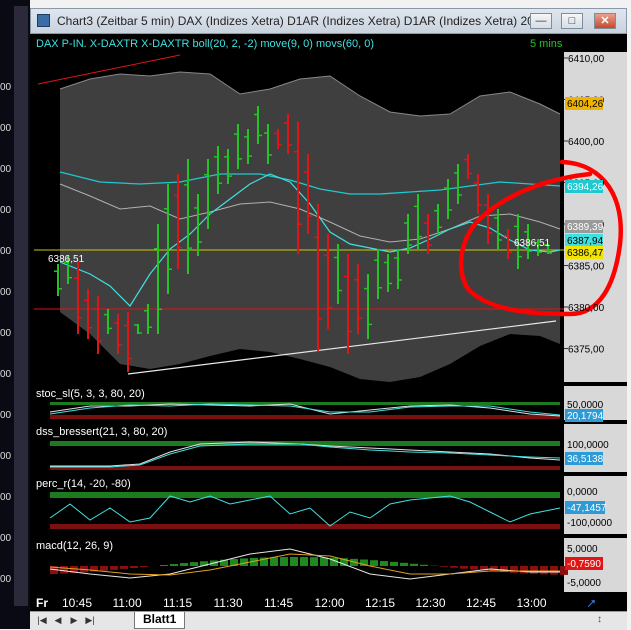 The image size is (631, 630). I want to click on time-axis-label: 11:45, so click(278, 603).